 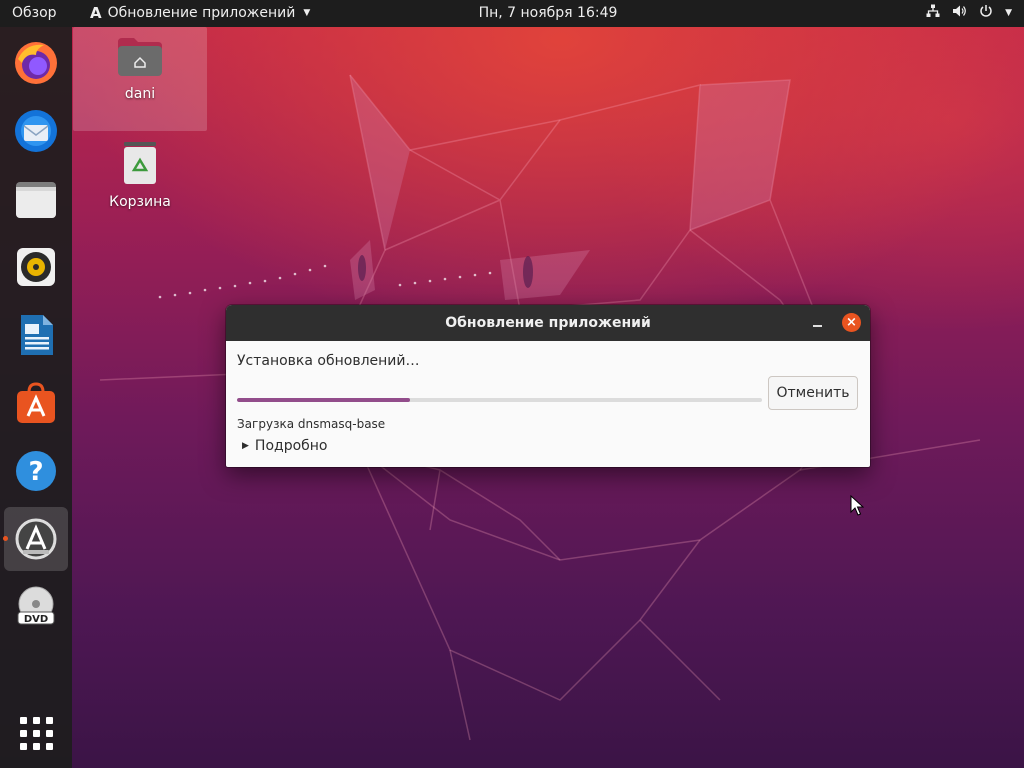 I want to click on details-label: Подробно, so click(x=291, y=446).